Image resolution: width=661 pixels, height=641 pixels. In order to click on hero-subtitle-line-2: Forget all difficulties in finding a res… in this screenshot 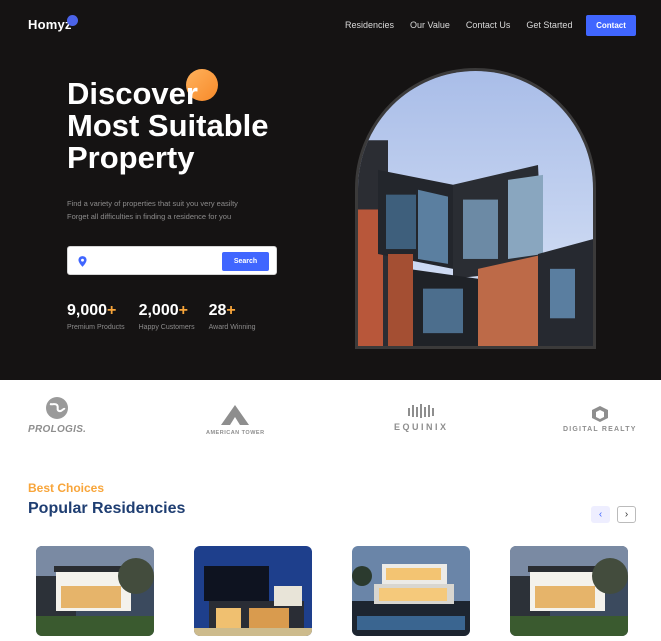, I will do `click(149, 216)`.